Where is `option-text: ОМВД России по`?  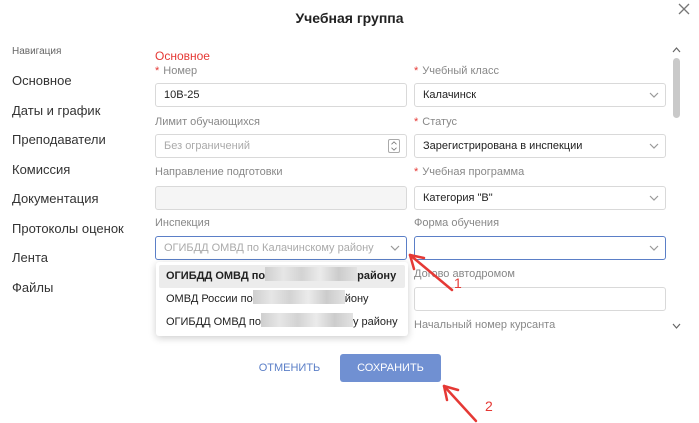
option-text: ОМВД России по is located at coordinates (209, 299).